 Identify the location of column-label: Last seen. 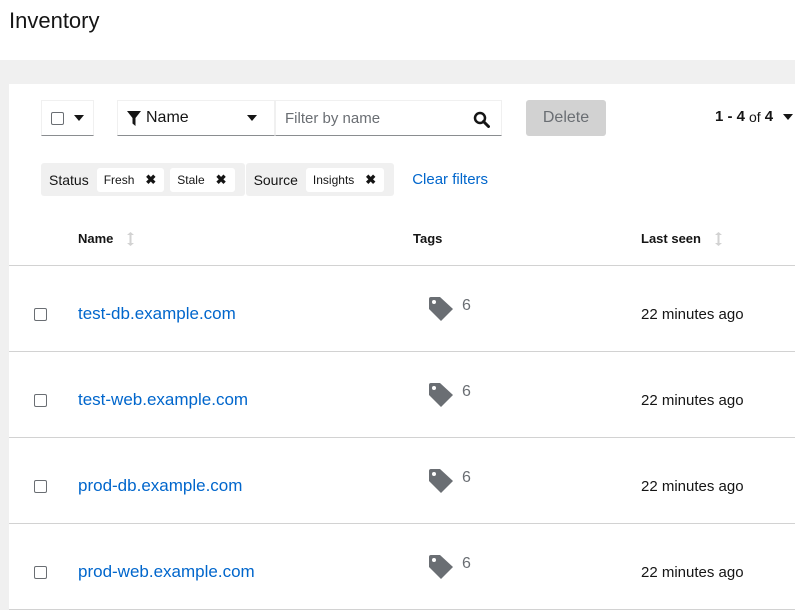
(671, 238).